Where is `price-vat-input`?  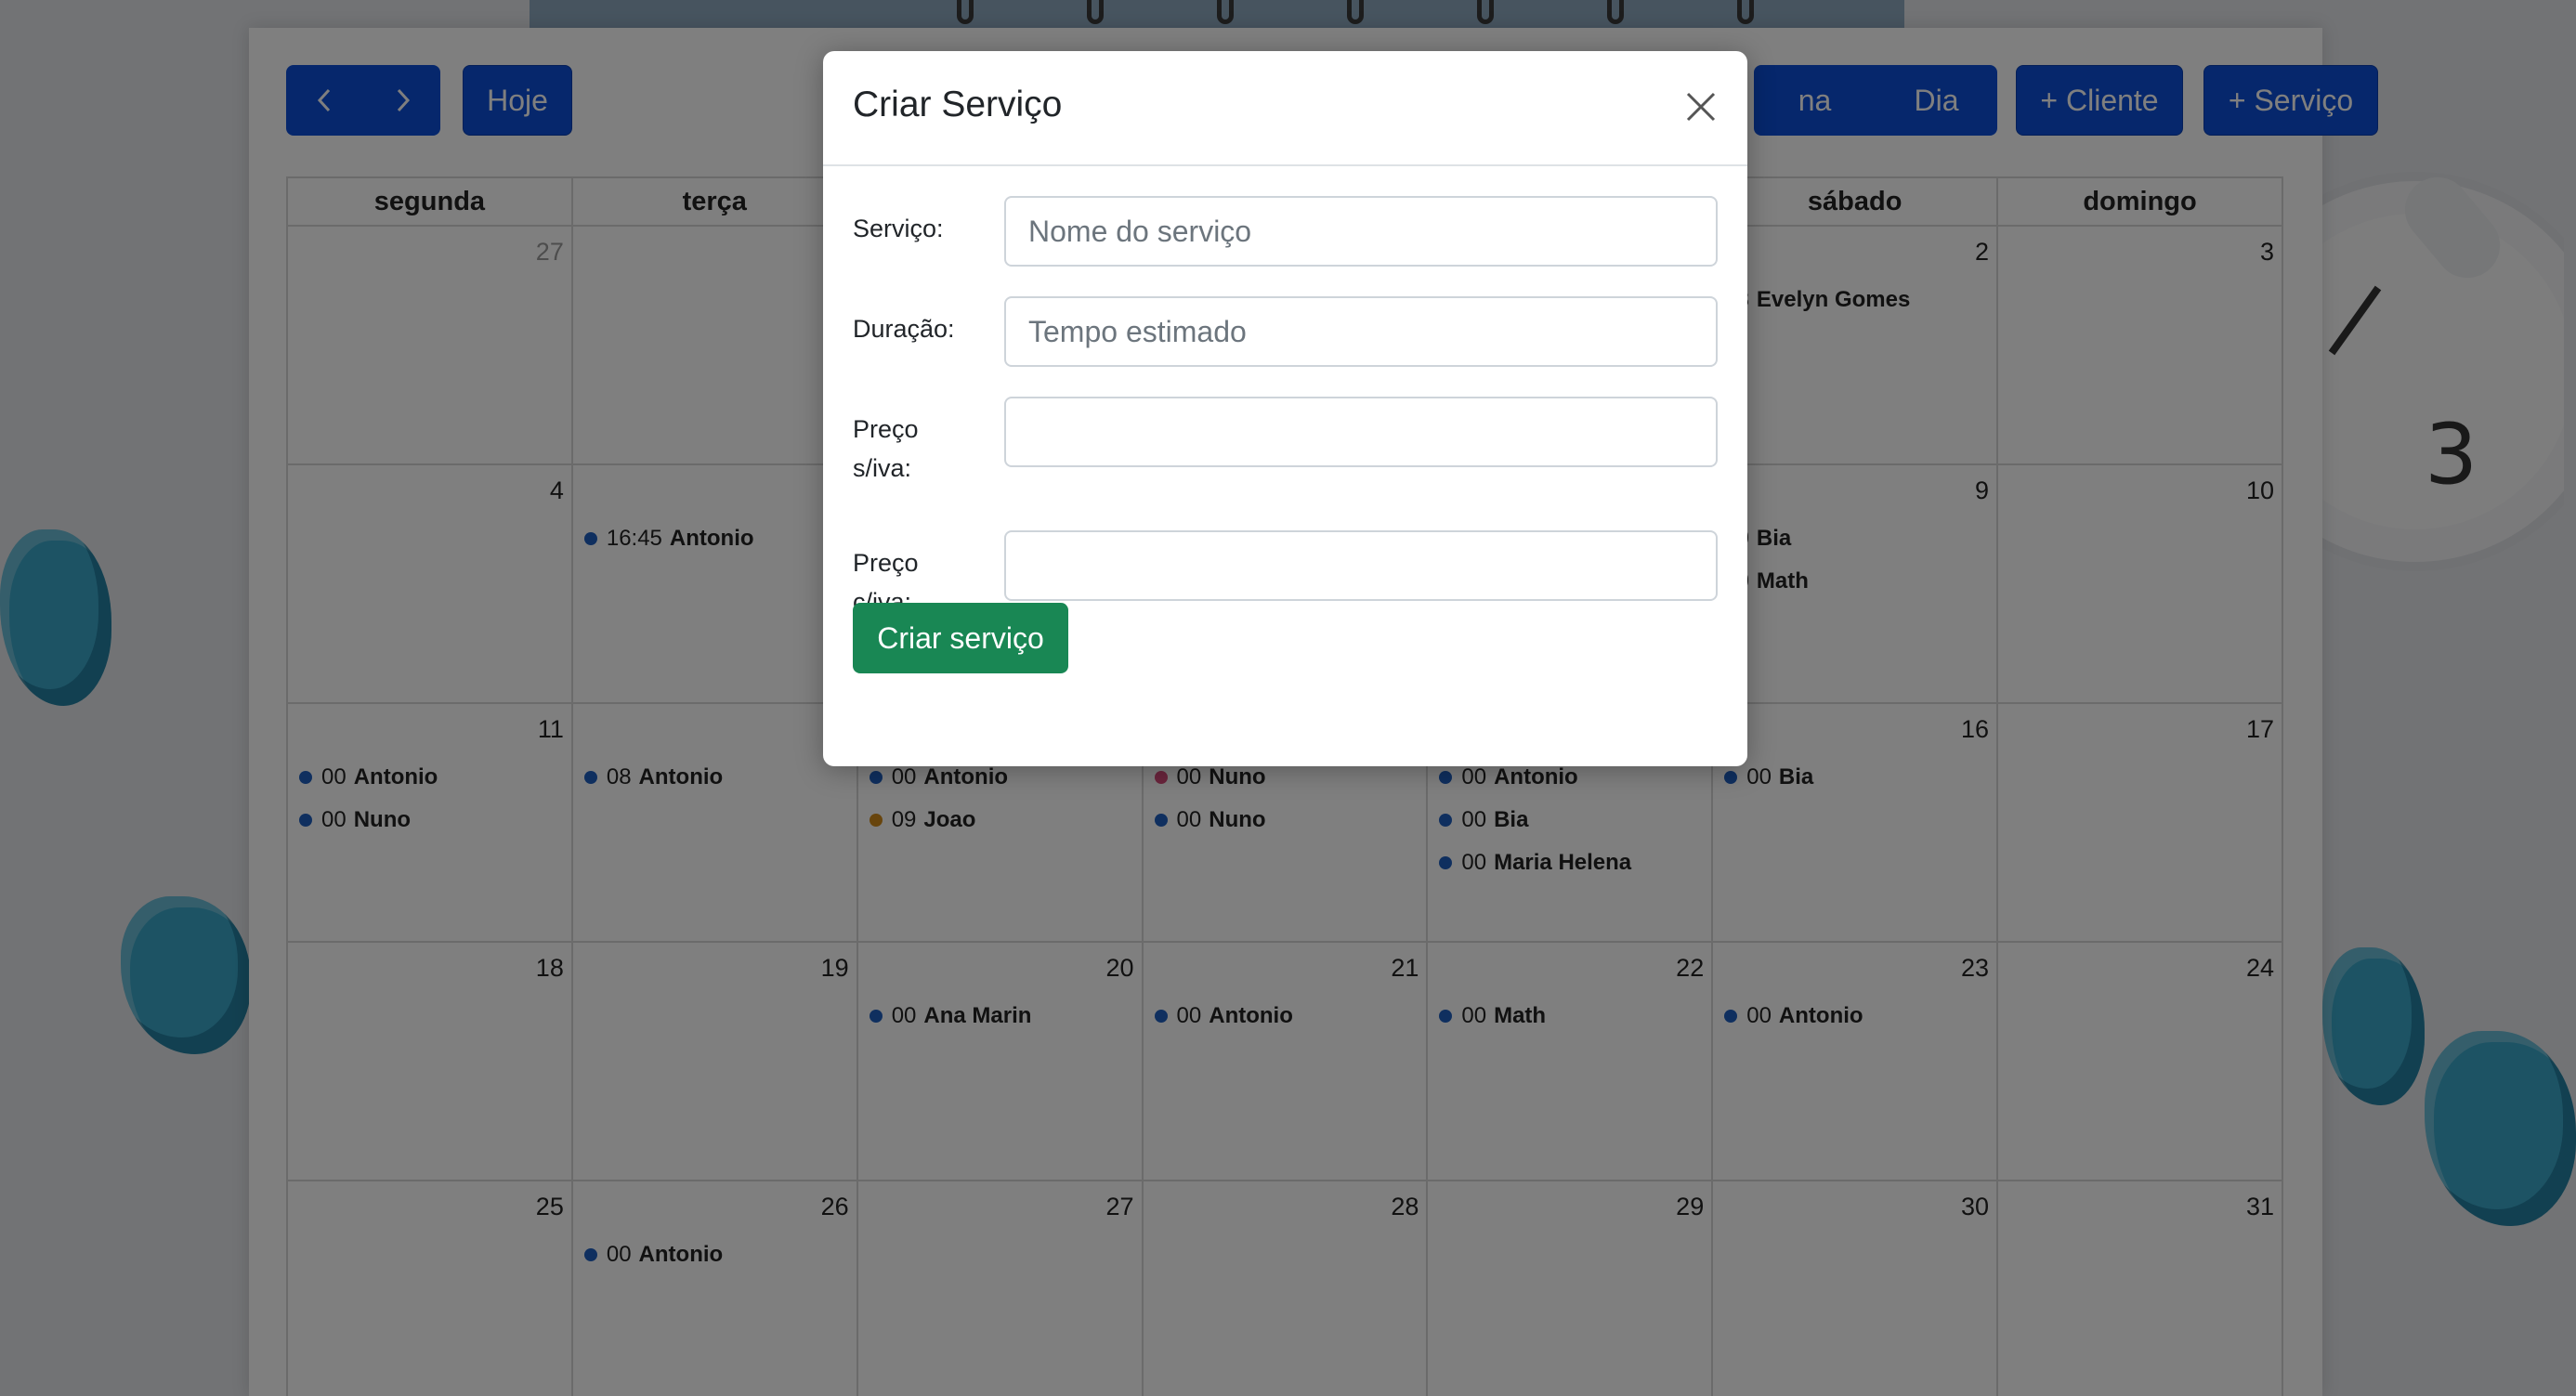 price-vat-input is located at coordinates (1361, 565).